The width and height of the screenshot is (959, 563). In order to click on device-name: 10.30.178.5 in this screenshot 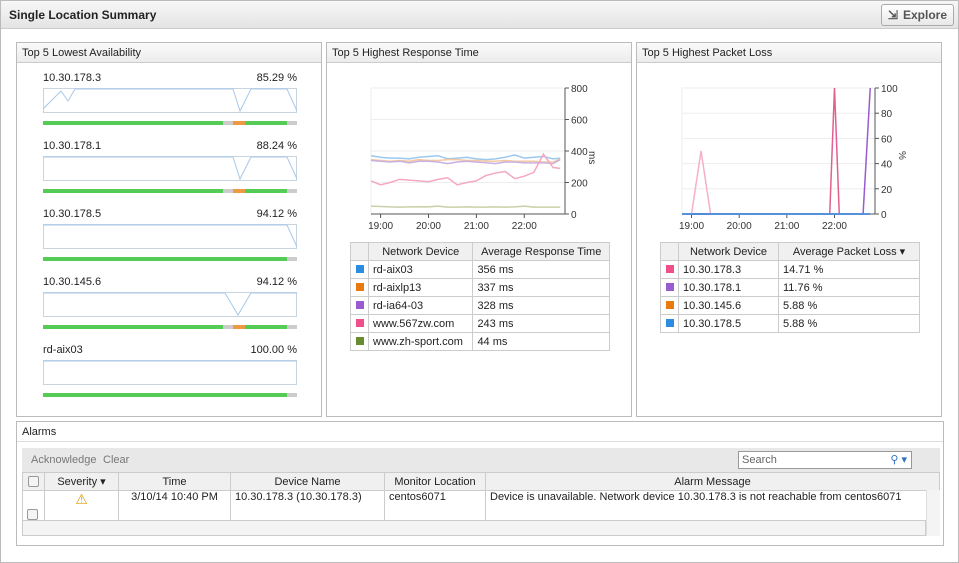, I will do `click(728, 323)`.